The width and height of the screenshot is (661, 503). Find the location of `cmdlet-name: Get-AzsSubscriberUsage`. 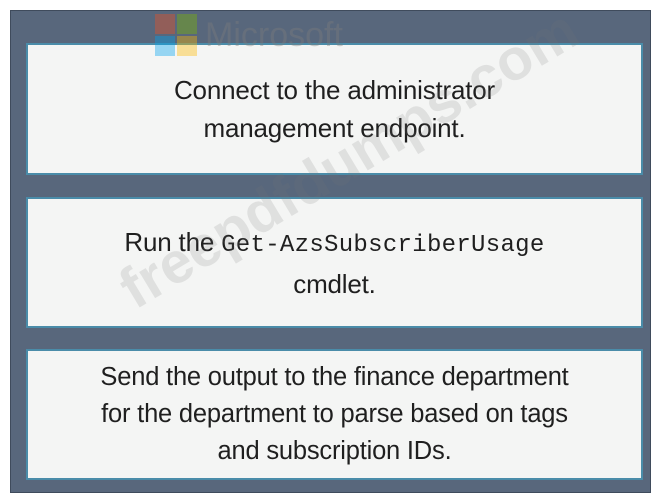

cmdlet-name: Get-AzsSubscriberUsage is located at coordinates (383, 245).